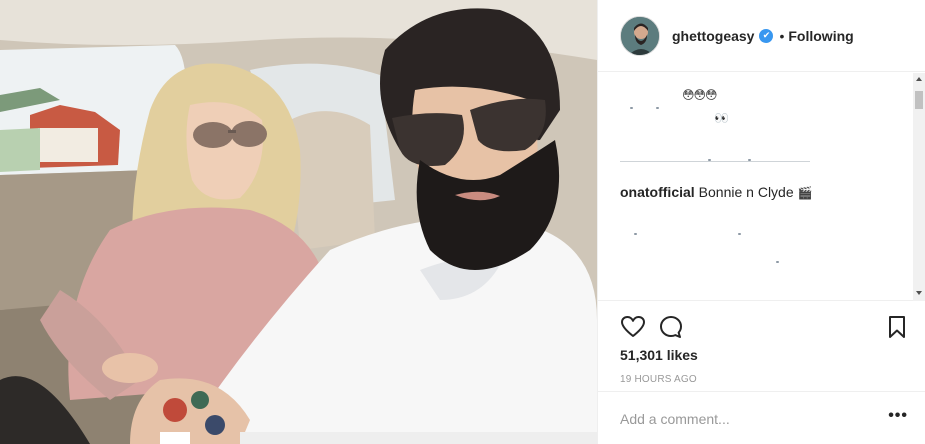 This screenshot has height=444, width=925. Describe the element at coordinates (919, 79) in the screenshot. I see `scroll-up-arrow-icon` at that location.